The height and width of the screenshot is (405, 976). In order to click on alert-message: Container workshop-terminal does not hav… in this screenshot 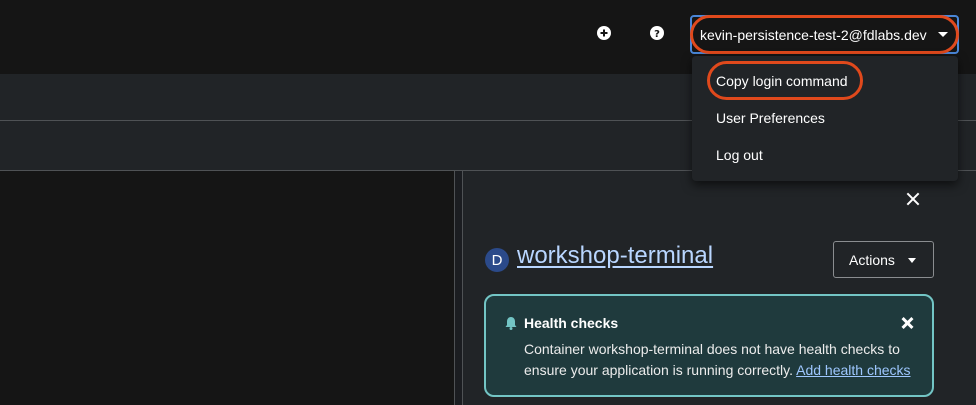, I will do `click(721, 360)`.